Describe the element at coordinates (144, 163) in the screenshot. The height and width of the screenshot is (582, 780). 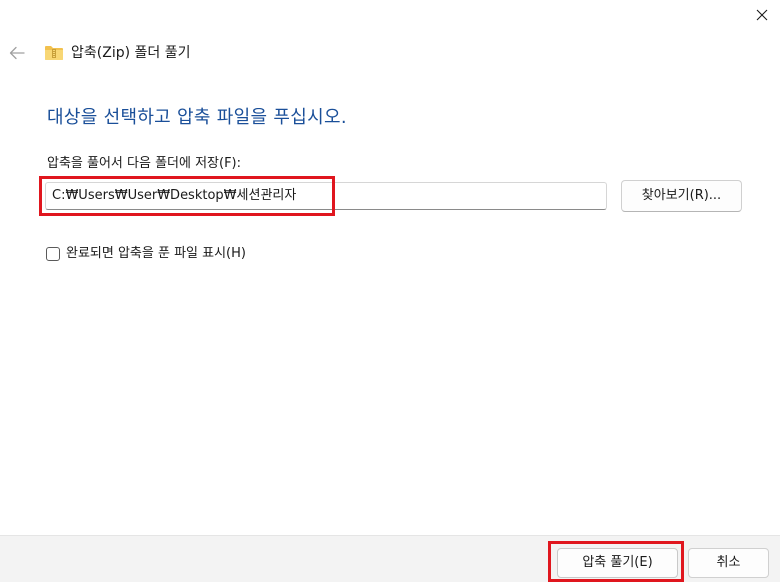
I see `destination-label: 압축을 풀어서 다음 폴더에 저장(F):` at that location.